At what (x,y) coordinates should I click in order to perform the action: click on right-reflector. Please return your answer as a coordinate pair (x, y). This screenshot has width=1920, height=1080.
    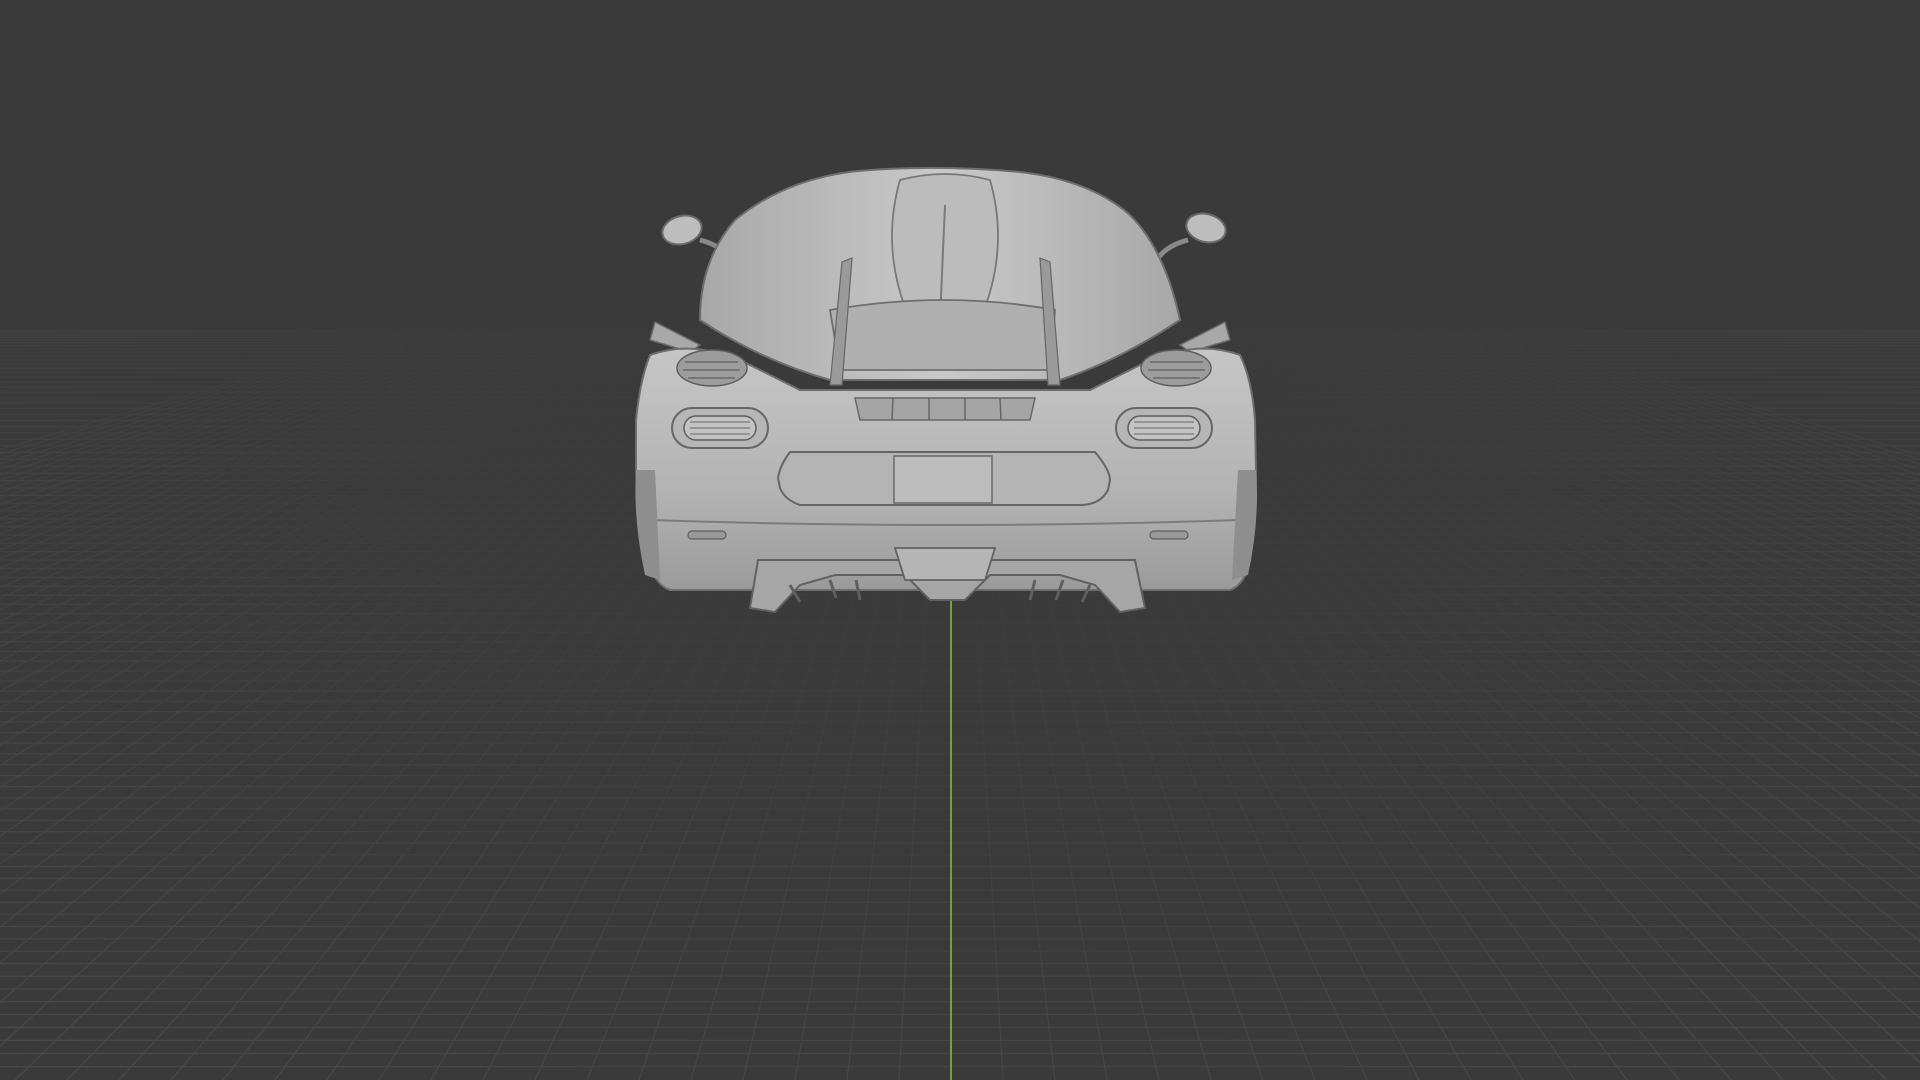
    Looking at the image, I should click on (1169, 535).